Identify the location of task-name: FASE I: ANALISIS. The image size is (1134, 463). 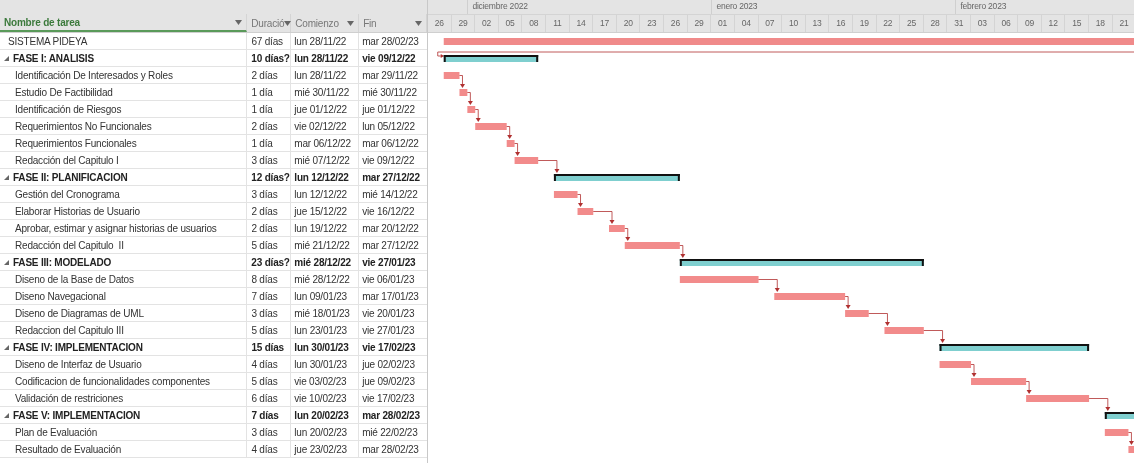
(53, 58).